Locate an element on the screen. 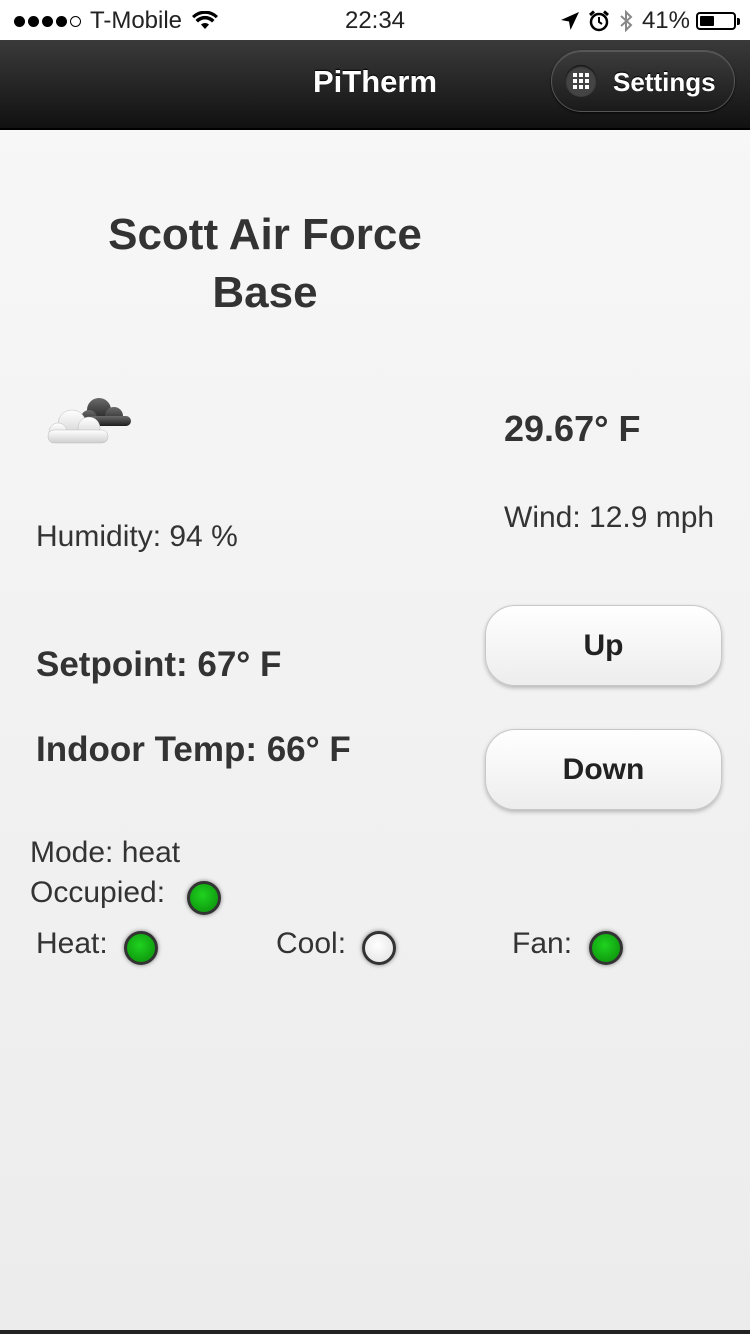 The height and width of the screenshot is (1334, 750). cloudy-icon is located at coordinates (89, 421).